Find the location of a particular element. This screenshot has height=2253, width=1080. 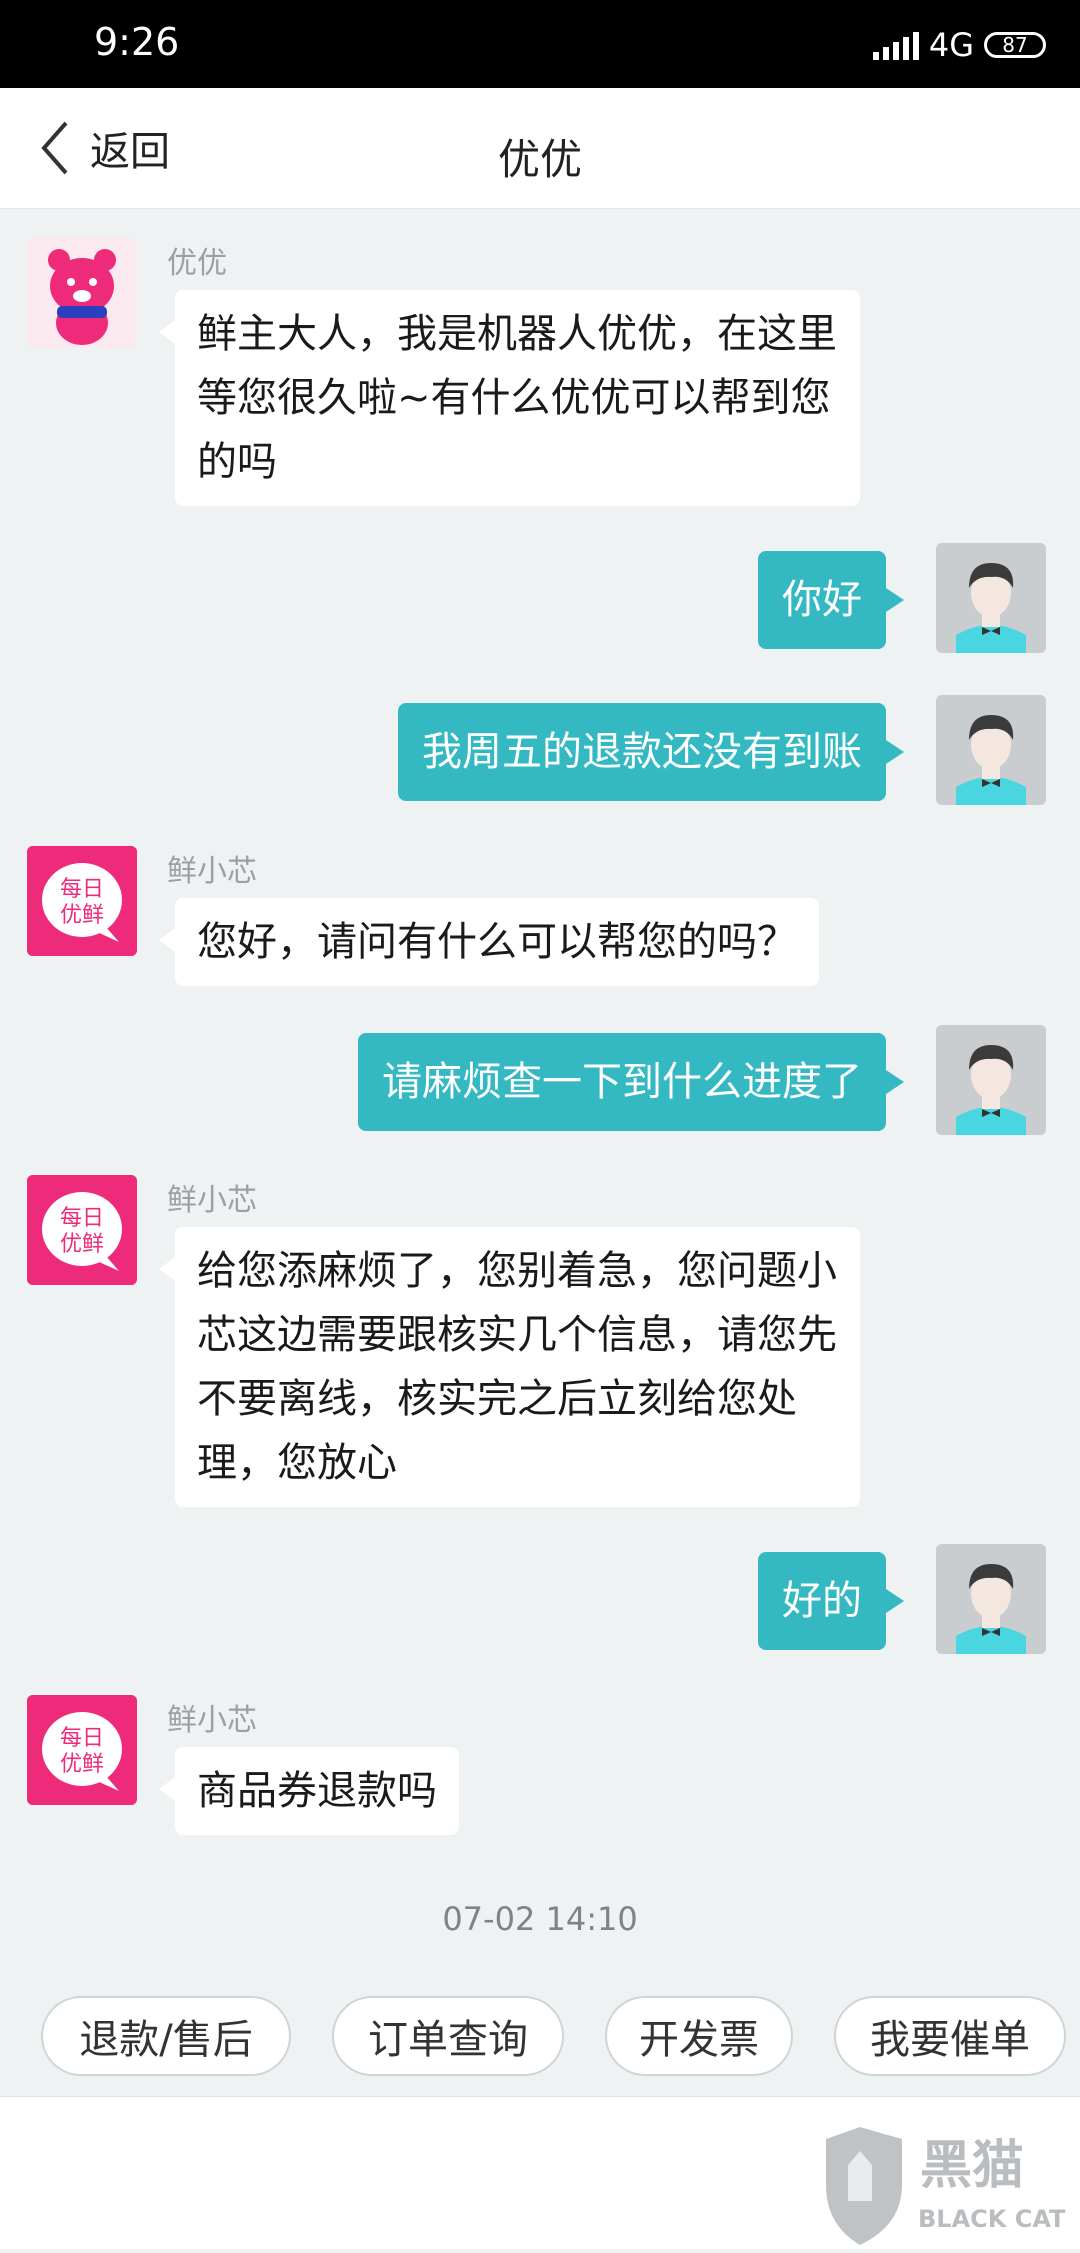

svg-text: BLACK CAT is located at coordinates (992, 2219).